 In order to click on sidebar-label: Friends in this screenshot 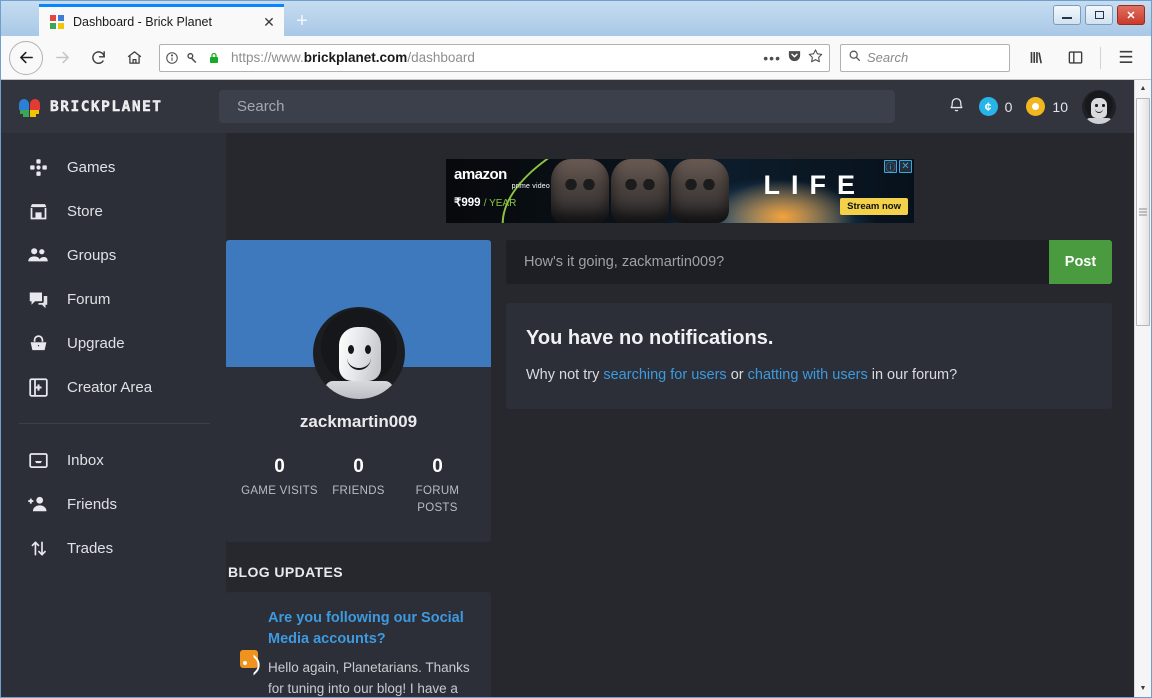, I will do `click(92, 504)`.